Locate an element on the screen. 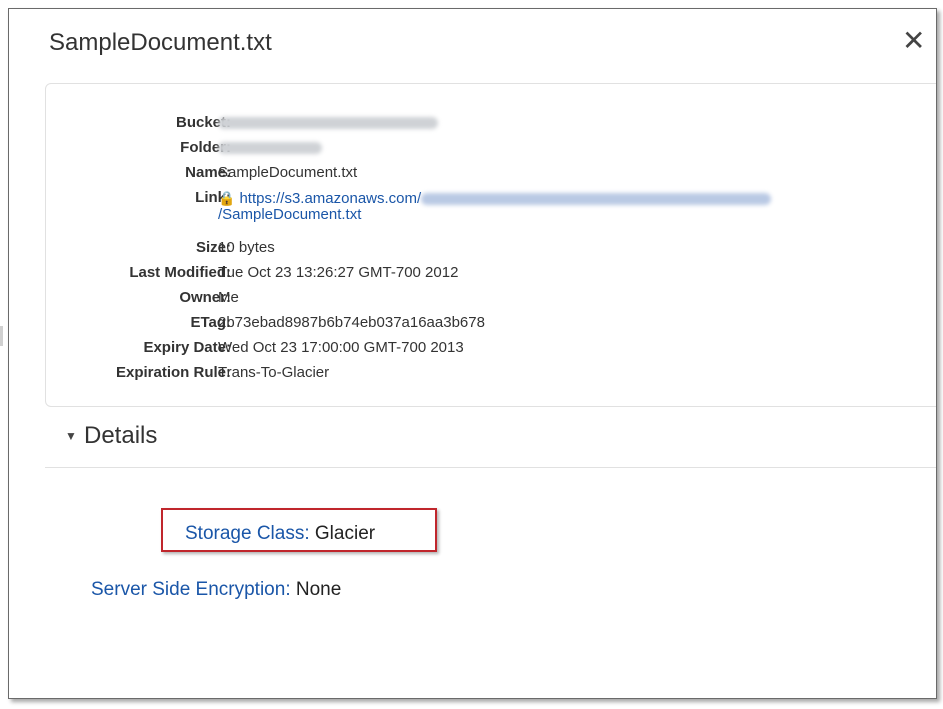  last-modified-label: Last Modified: is located at coordinates (180, 272).